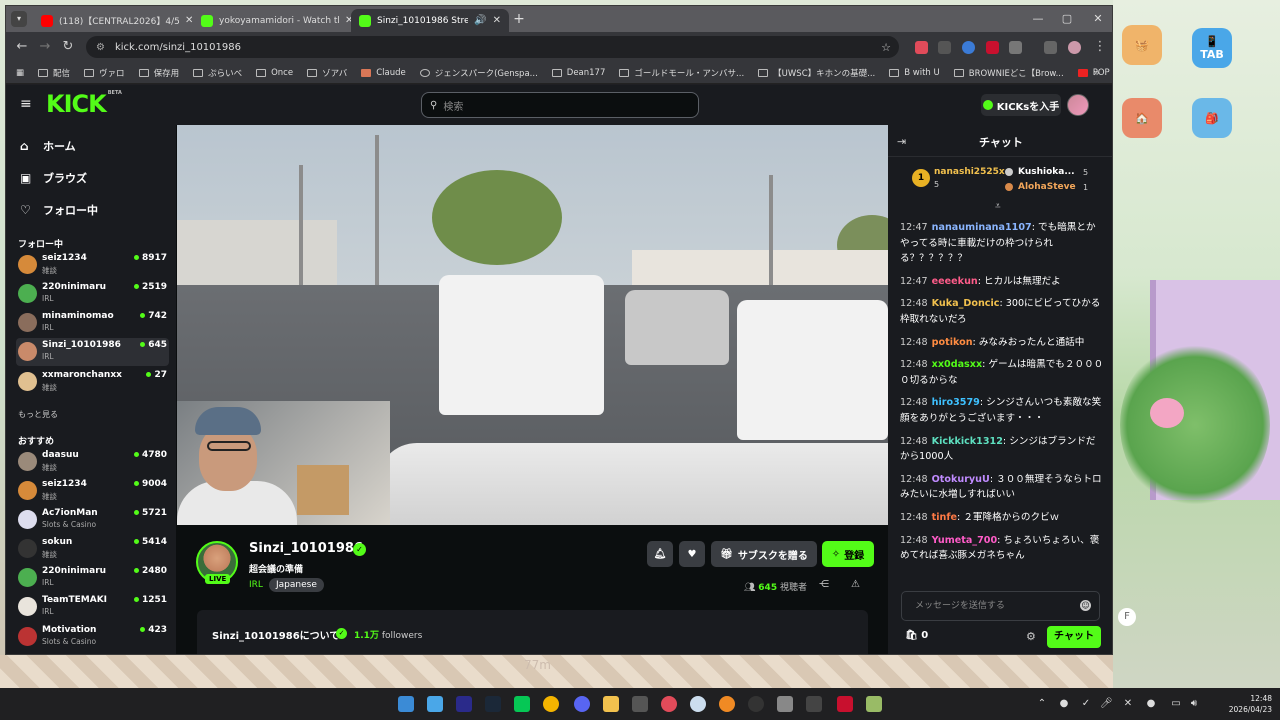 The width and height of the screenshot is (1280, 720). What do you see at coordinates (914, 73) in the screenshot?
I see `bookmark-link: B with U` at bounding box center [914, 73].